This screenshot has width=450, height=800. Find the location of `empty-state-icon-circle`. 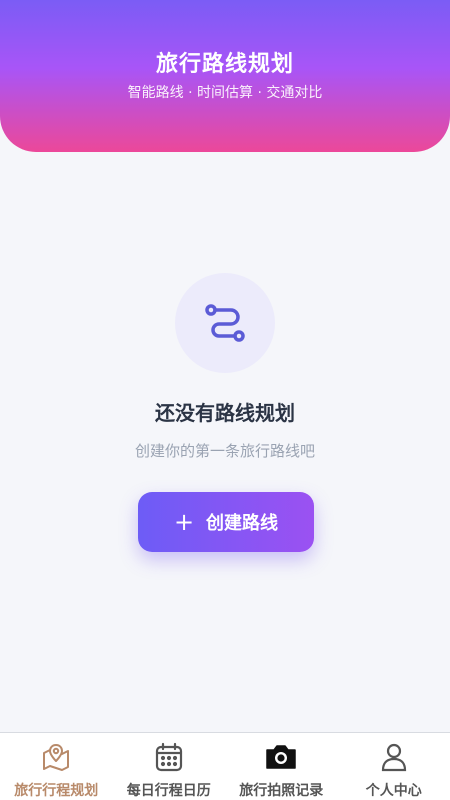

empty-state-icon-circle is located at coordinates (225, 323).